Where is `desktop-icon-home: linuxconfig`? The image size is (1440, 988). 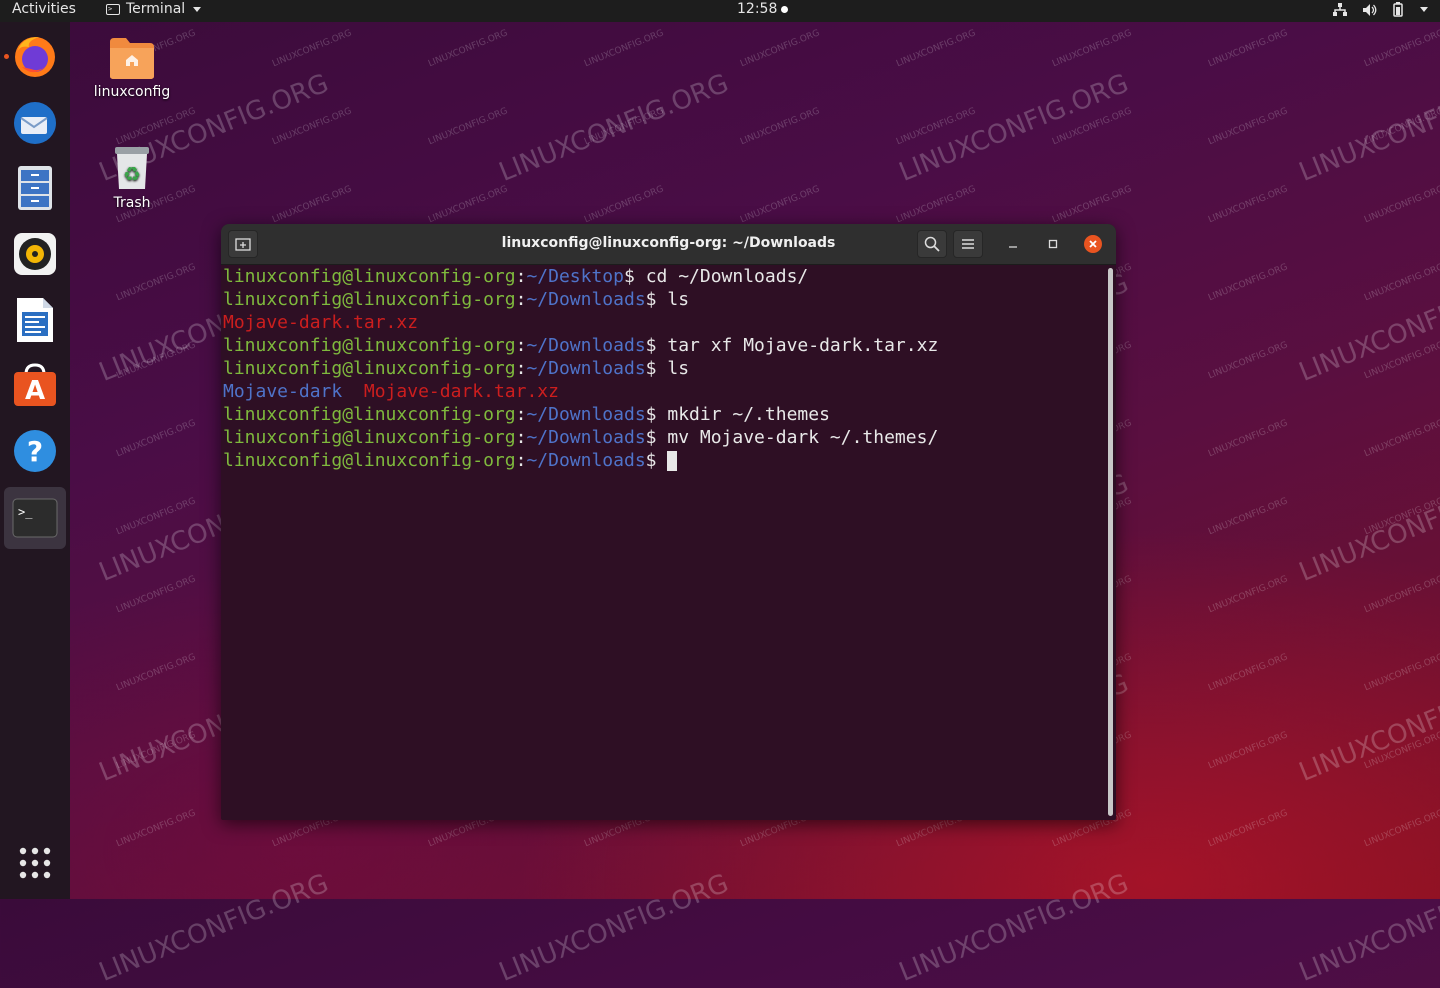
desktop-icon-home: linuxconfig is located at coordinates (132, 68).